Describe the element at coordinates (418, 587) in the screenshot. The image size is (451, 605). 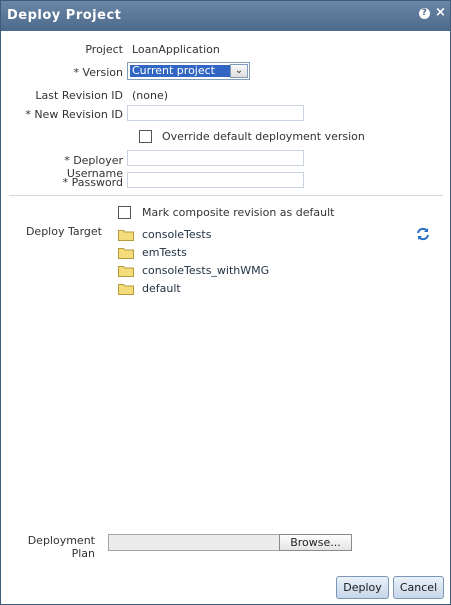
I see `cancel-button: Cancel` at that location.